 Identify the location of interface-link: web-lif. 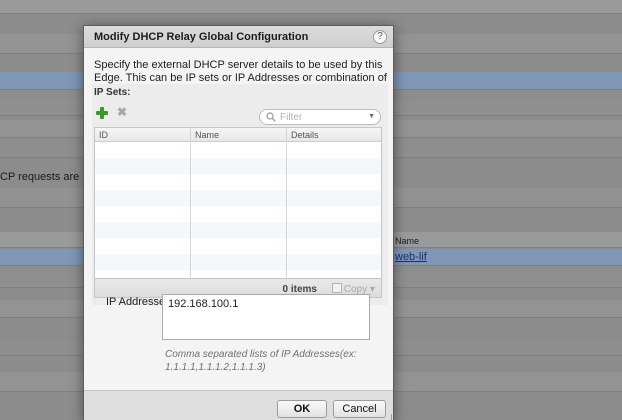
(411, 257).